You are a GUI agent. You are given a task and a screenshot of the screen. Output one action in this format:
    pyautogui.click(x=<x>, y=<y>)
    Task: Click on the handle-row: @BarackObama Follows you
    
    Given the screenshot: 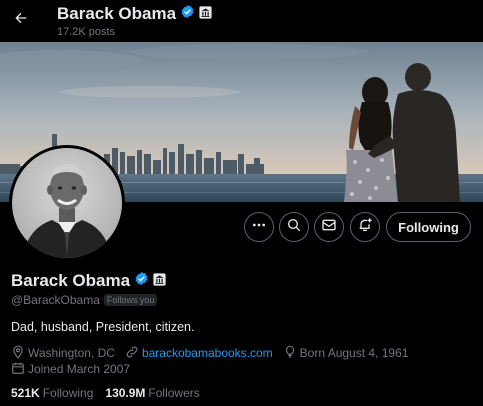 What is the action you would take?
    pyautogui.click(x=84, y=300)
    